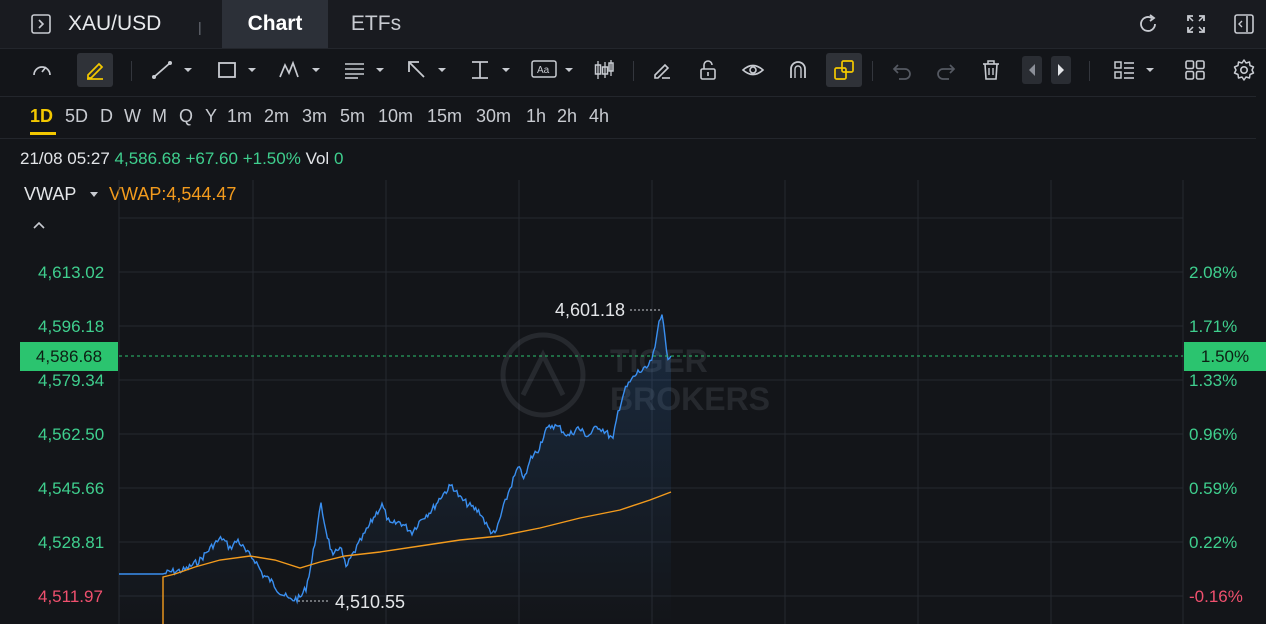 This screenshot has width=1266, height=624. What do you see at coordinates (71, 326) in the screenshot?
I see `y-left-label: 4,596.18` at bounding box center [71, 326].